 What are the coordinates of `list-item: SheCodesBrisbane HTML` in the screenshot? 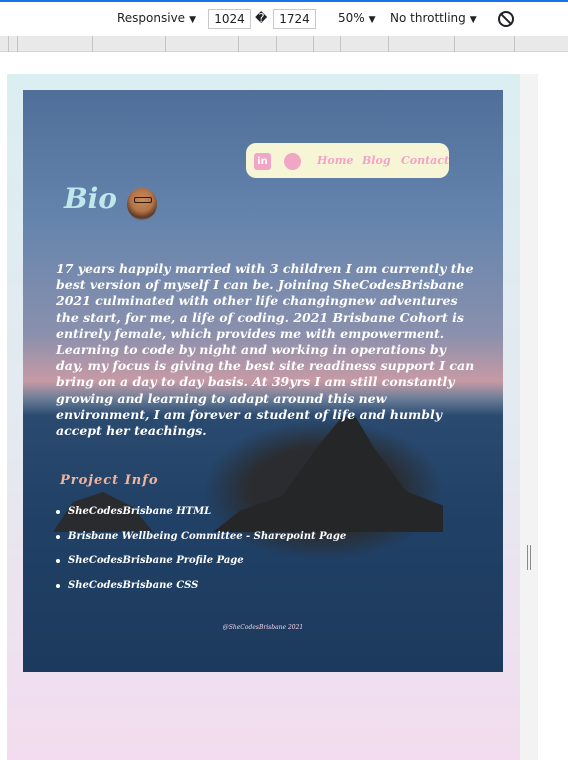 It's located at (200, 518).